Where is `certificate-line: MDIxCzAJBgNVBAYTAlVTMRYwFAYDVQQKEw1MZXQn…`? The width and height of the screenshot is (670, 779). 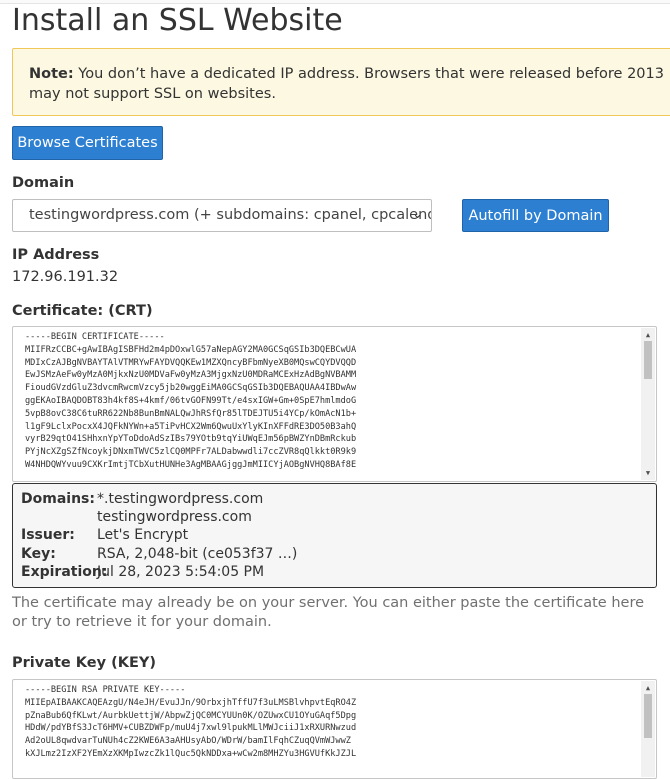
certificate-line: MDIxCzAJBgNVBAYTAlVTMRYwFAYDVQQKEw1MZXQn… is located at coordinates (191, 362).